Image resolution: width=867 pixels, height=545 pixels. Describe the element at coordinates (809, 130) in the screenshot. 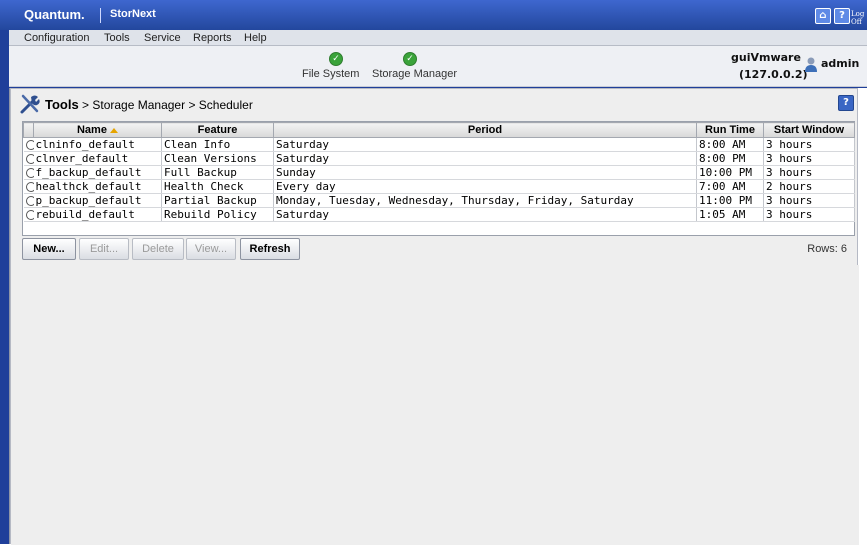

I see `column-header-startwindow: Start Window` at that location.